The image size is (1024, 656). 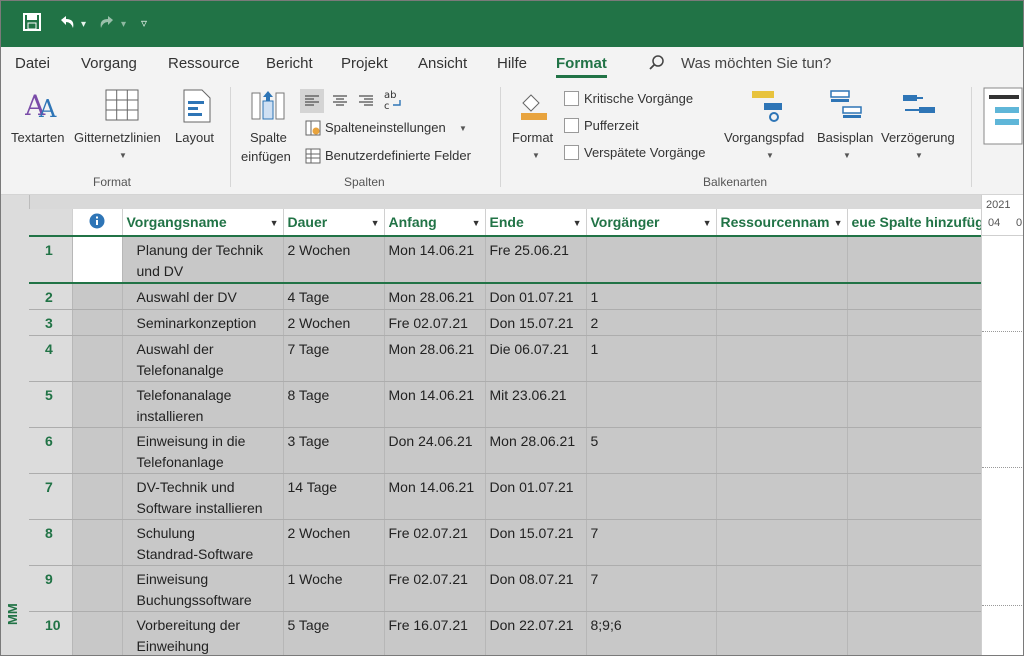 I want to click on column-header-anfang: Anfang ▼, so click(x=435, y=223).